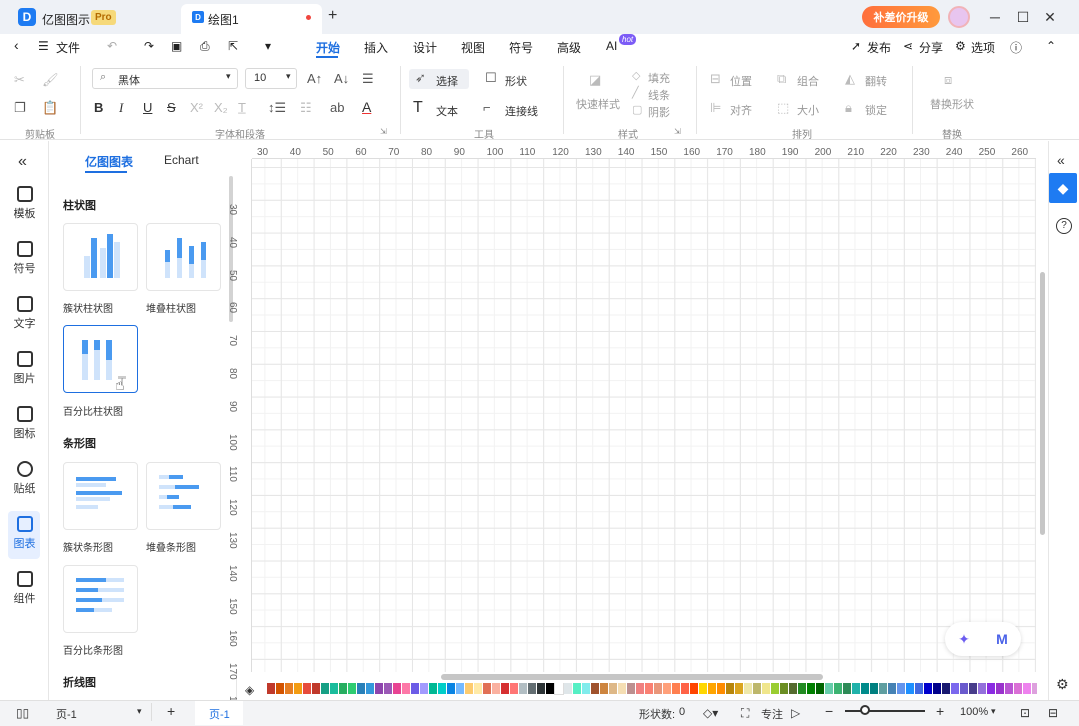 The image size is (1079, 726). What do you see at coordinates (24, 258) in the screenshot?
I see `rail-item-symbol: 符号` at bounding box center [24, 258].